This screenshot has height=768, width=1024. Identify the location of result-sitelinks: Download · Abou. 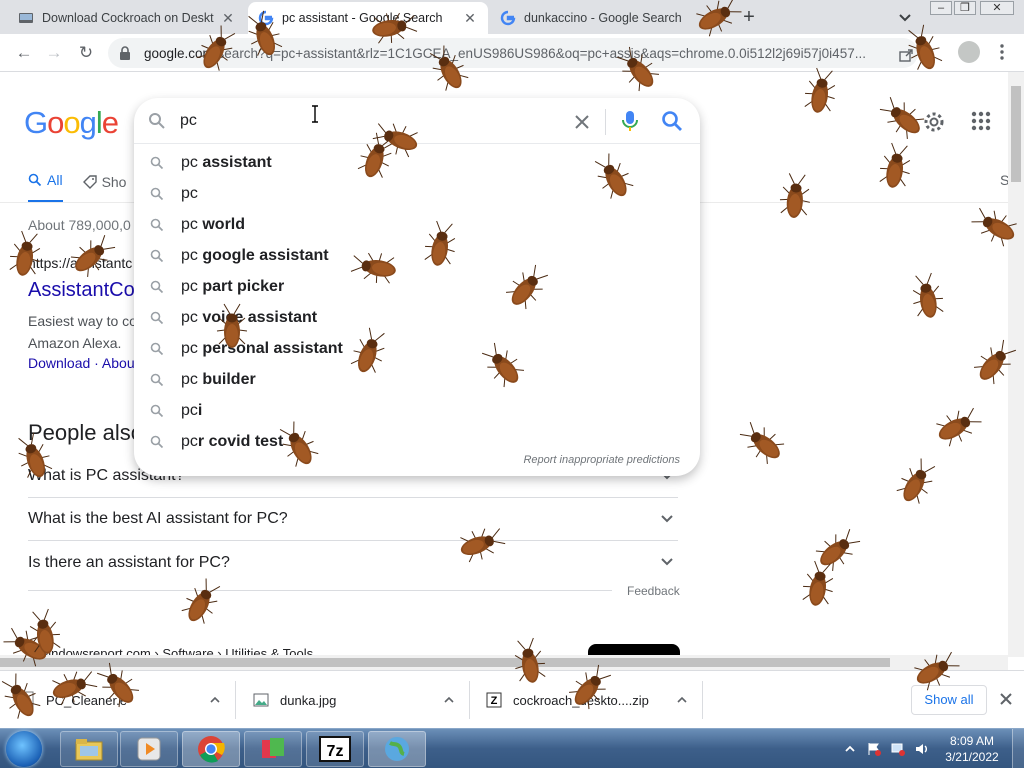
(81, 363).